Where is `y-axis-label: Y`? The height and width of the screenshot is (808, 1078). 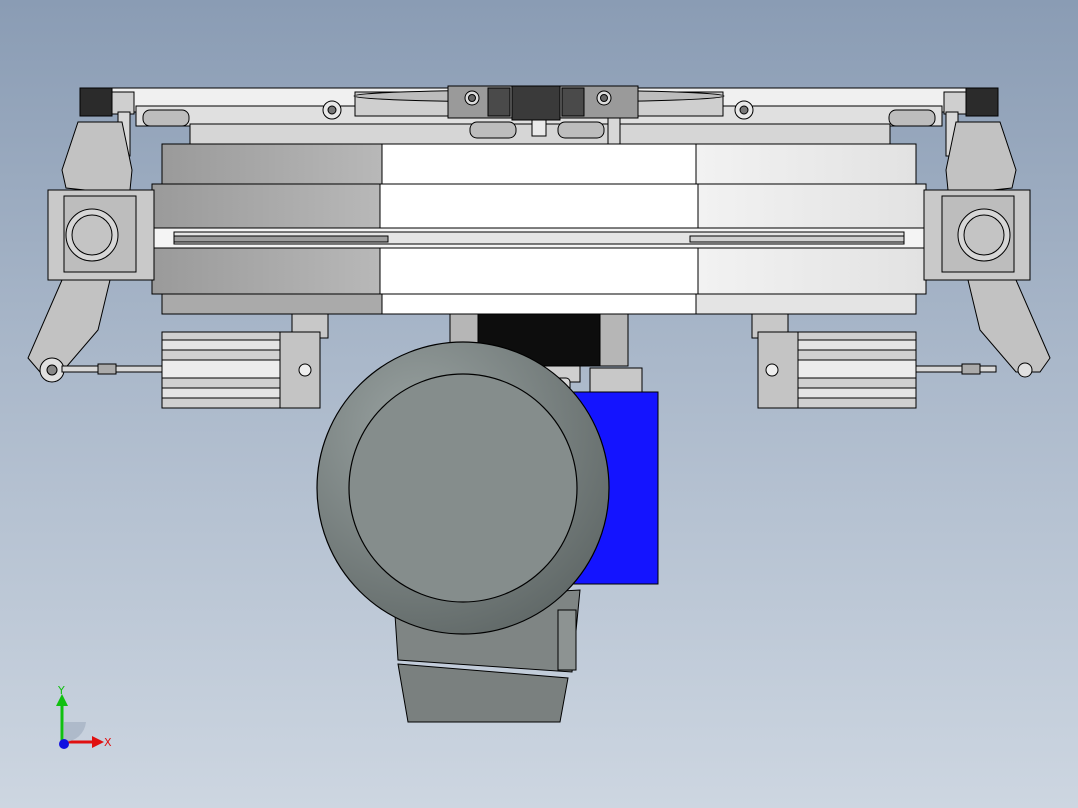
y-axis-label: Y is located at coordinates (61, 690).